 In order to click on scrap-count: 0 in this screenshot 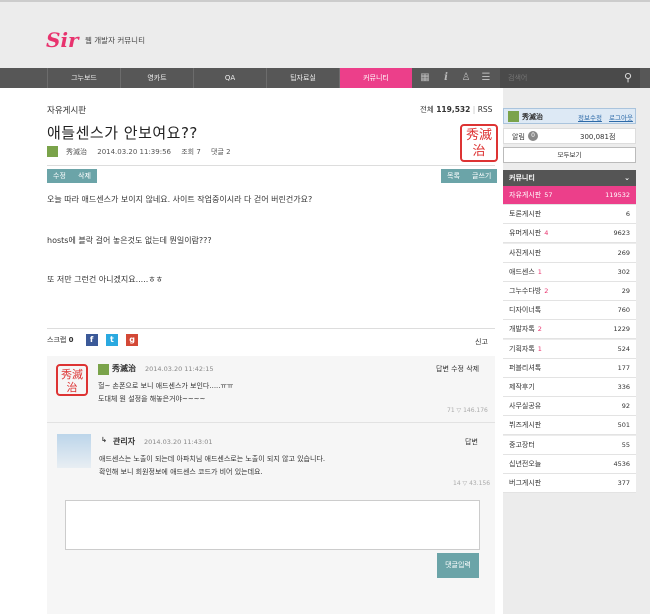, I will do `click(71, 340)`.